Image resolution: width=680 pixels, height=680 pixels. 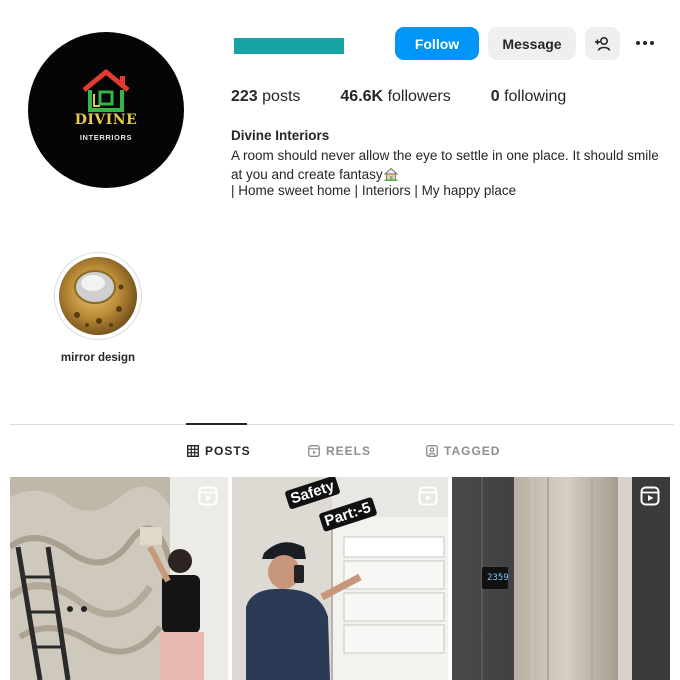 I want to click on more-horizontal-icon, so click(x=645, y=43).